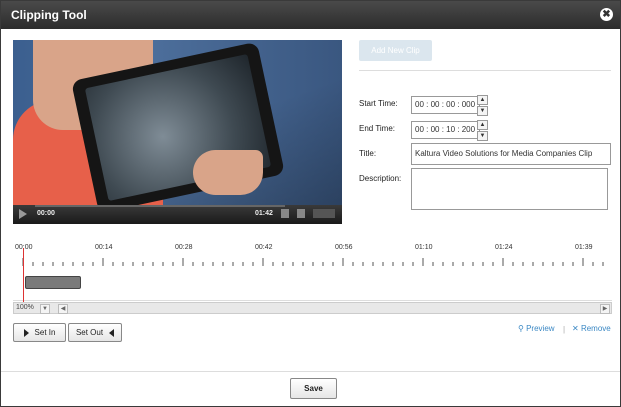 This screenshot has height=407, width=621. Describe the element at coordinates (509, 189) in the screenshot. I see `description-textarea` at that location.